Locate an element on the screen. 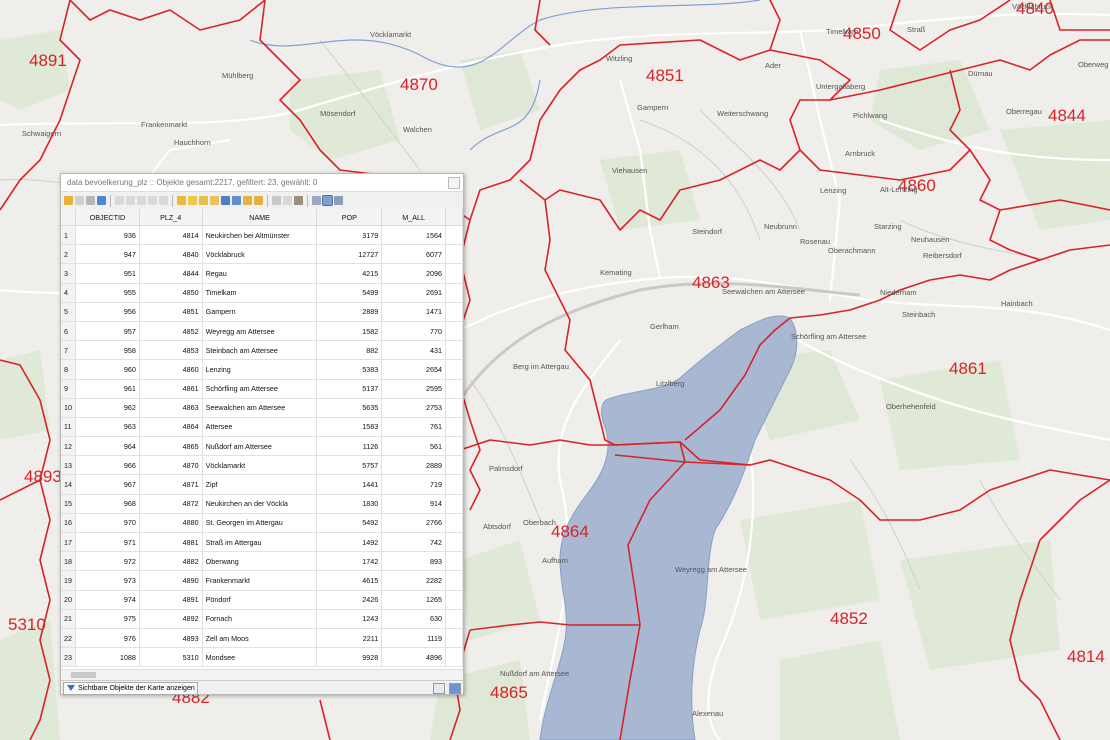 The height and width of the screenshot is (740, 1110). cell-objectid: 1088 is located at coordinates (107, 657).